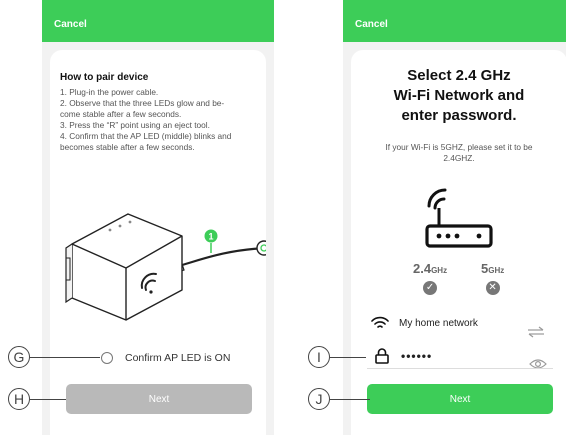 Image resolution: width=566 pixels, height=435 pixels. Describe the element at coordinates (65, 358) in the screenshot. I see `callout-g-leader` at that location.